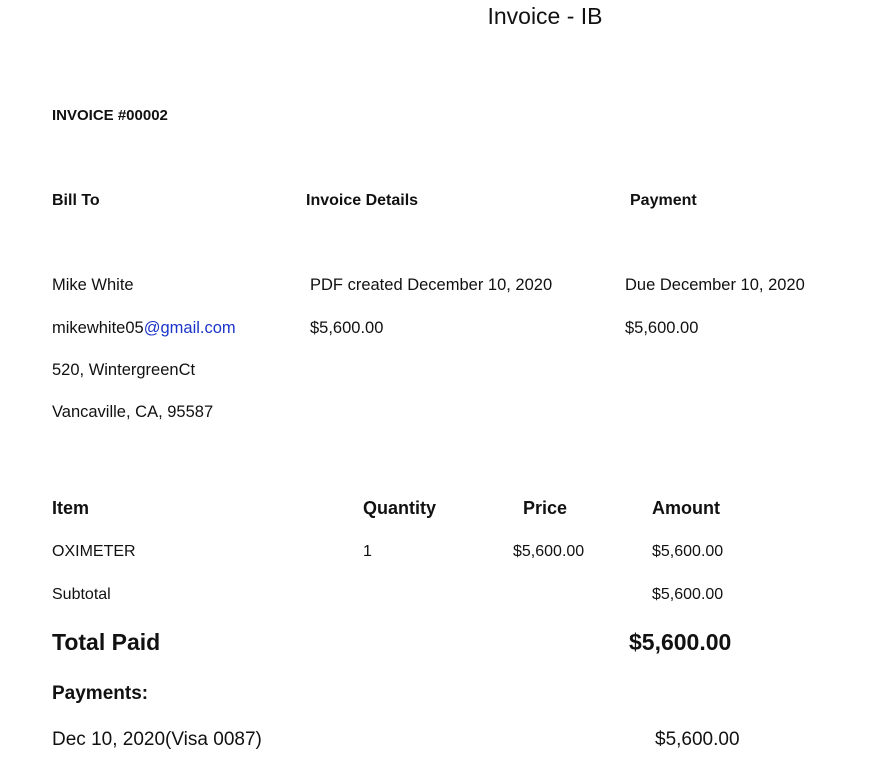  Describe the element at coordinates (431, 285) in the screenshot. I see `invoice-created-date: PDF created December 10, 2020` at that location.